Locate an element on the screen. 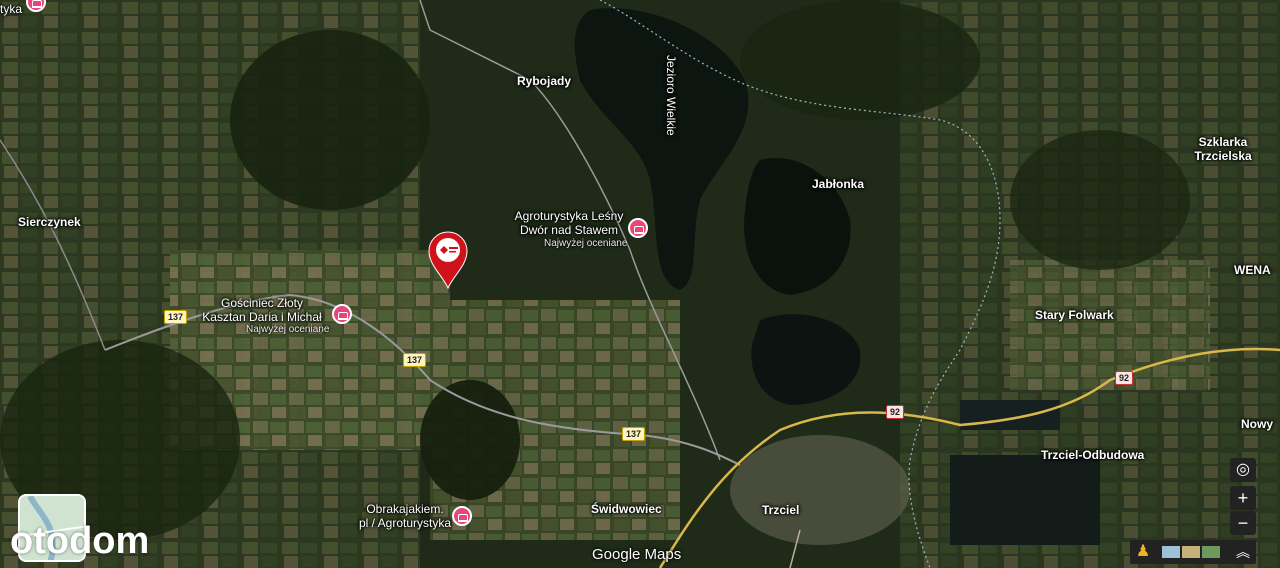  place-label-tyka: tyka is located at coordinates (11, 9).